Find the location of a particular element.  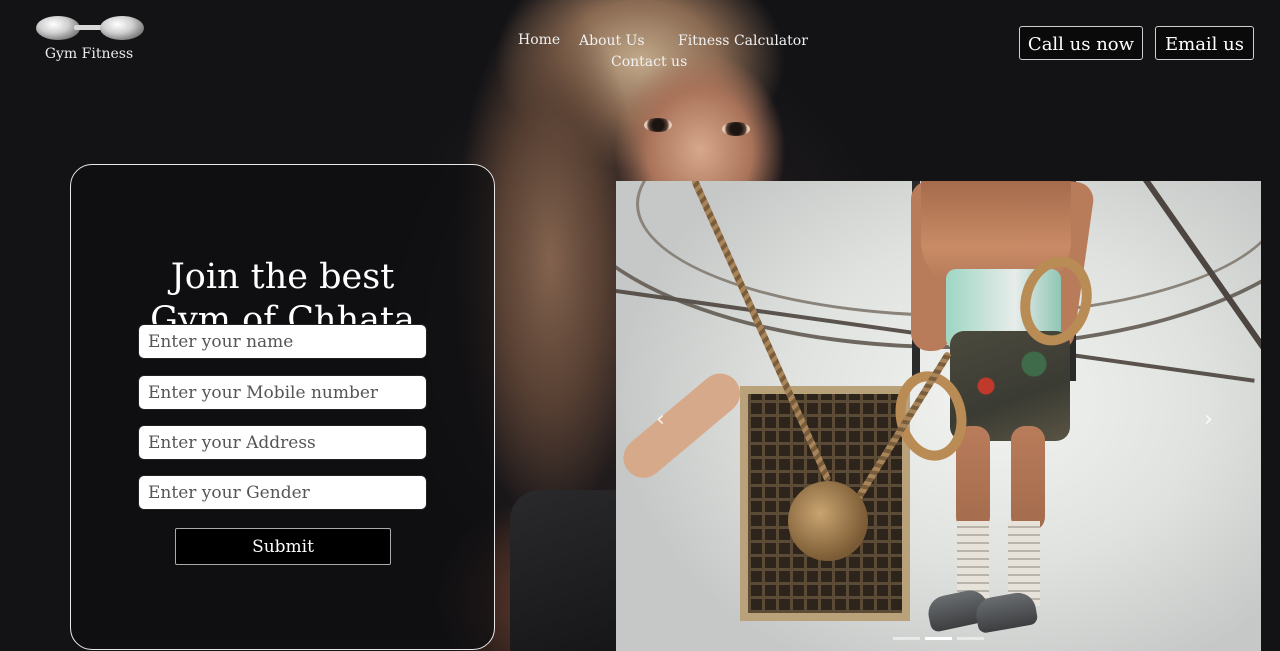

gender-input is located at coordinates (282, 492).